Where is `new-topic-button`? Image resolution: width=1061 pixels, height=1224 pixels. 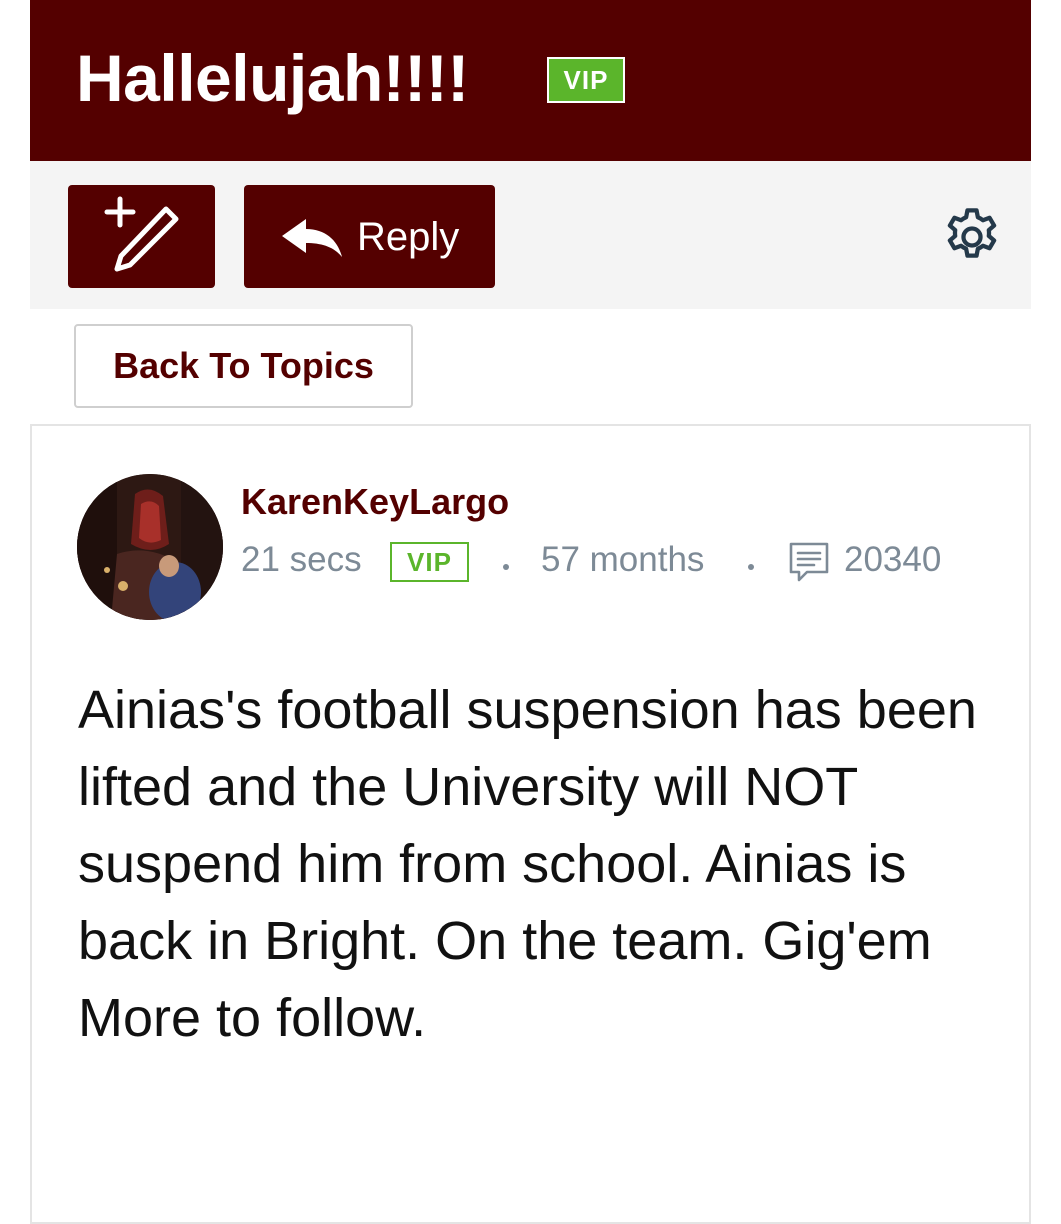
new-topic-button is located at coordinates (141, 236).